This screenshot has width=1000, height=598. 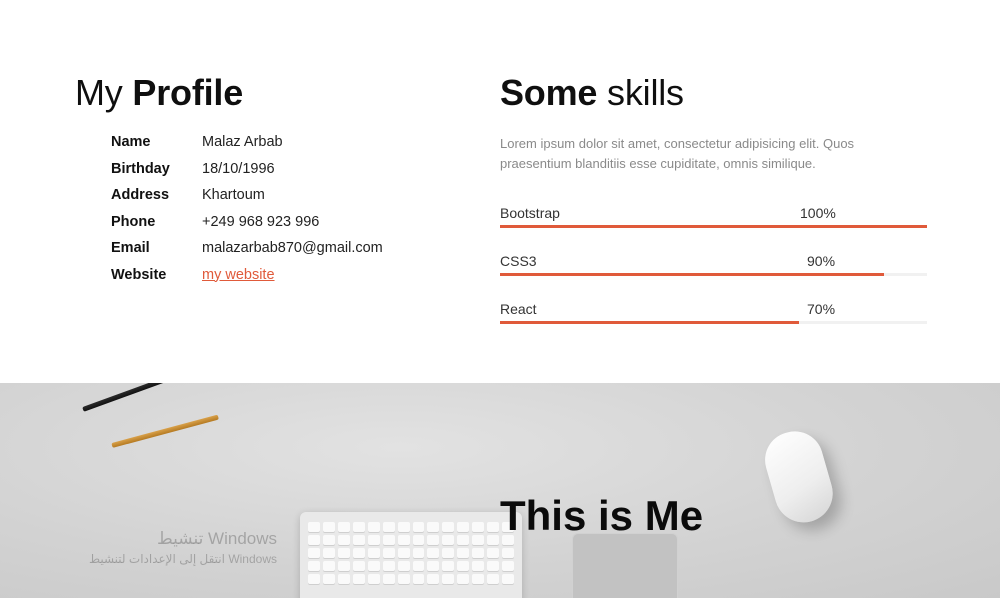 I want to click on profile-heading-bold: Profile, so click(x=188, y=92).